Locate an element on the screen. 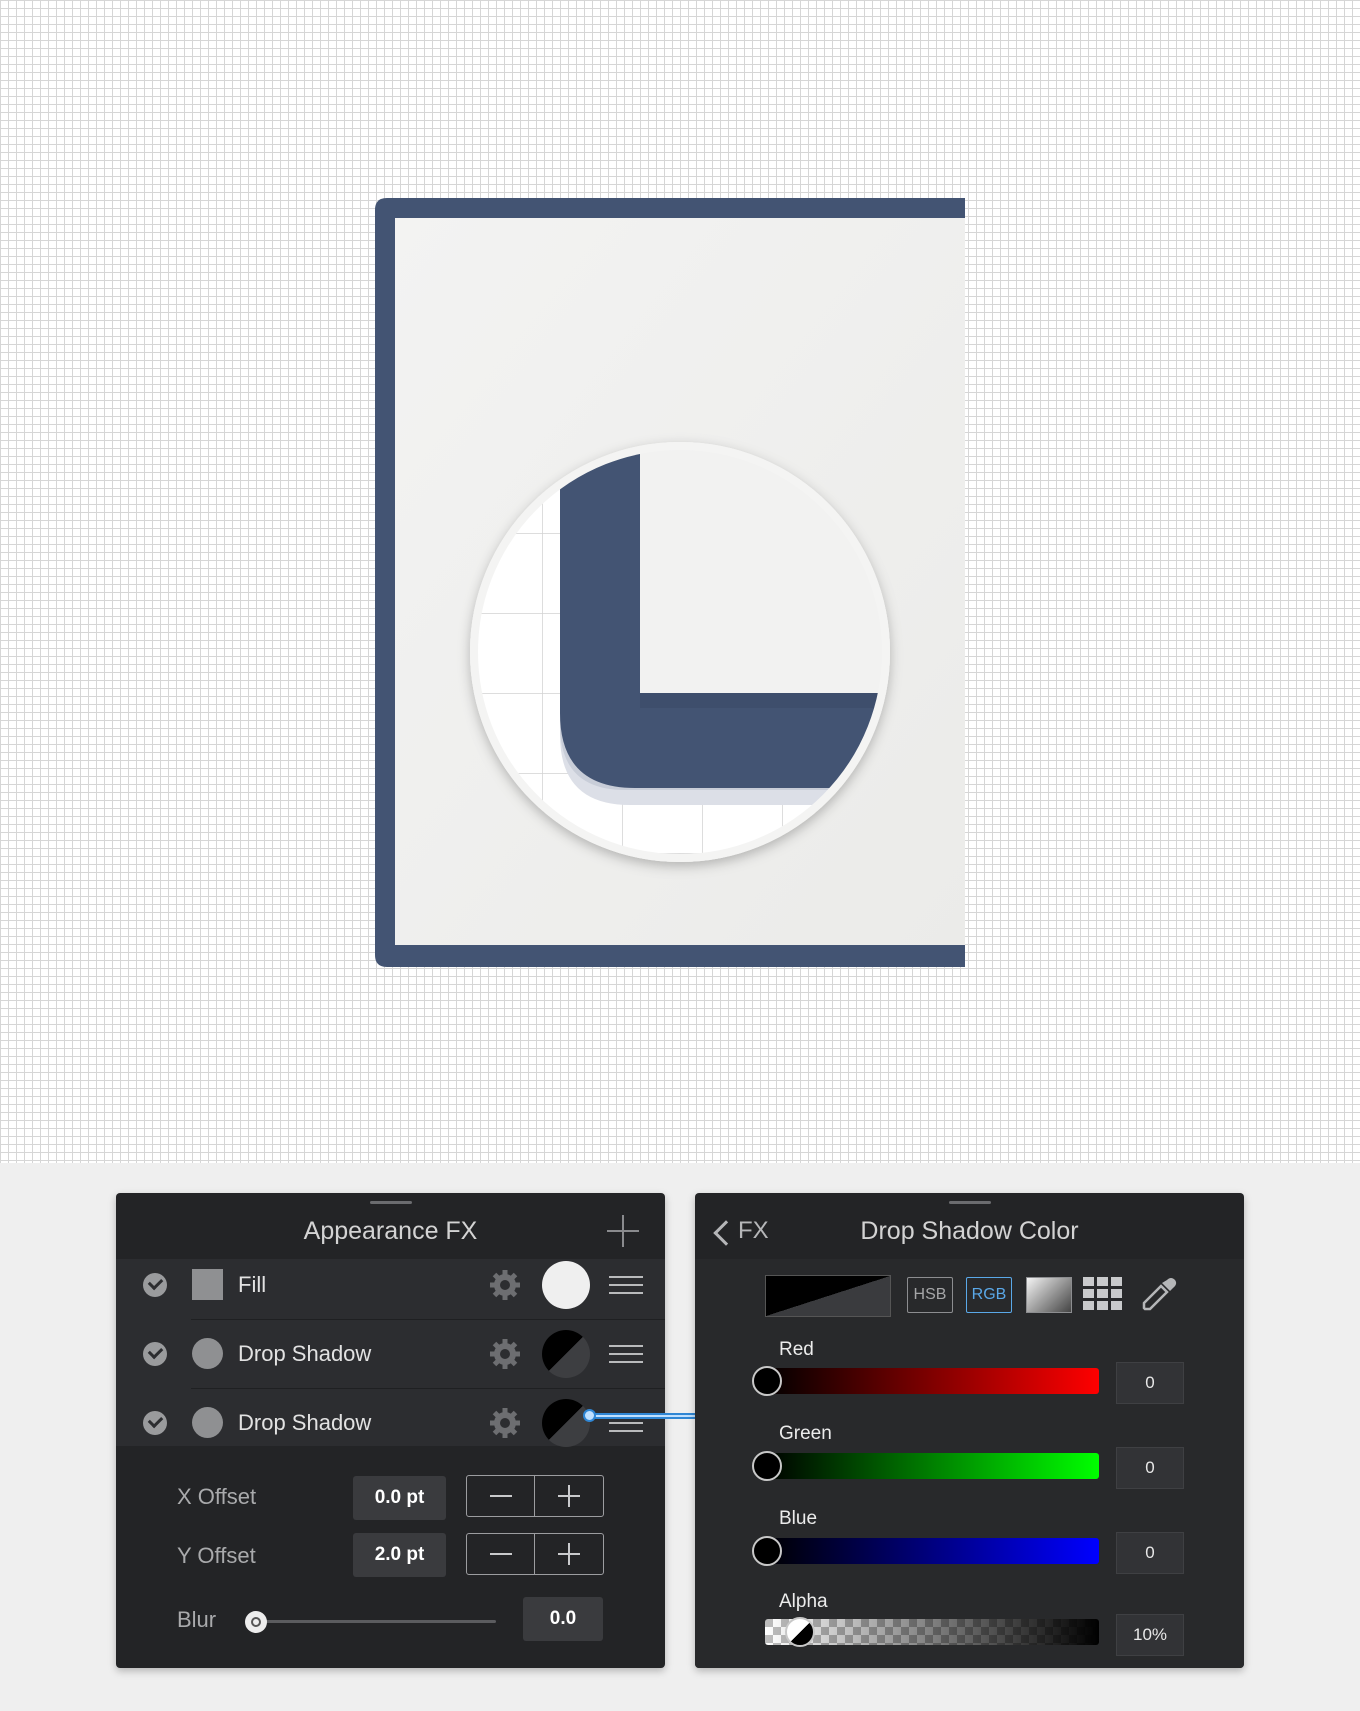 The image size is (1360, 1711). effect-row-fill: Fill is located at coordinates (390, 1285).